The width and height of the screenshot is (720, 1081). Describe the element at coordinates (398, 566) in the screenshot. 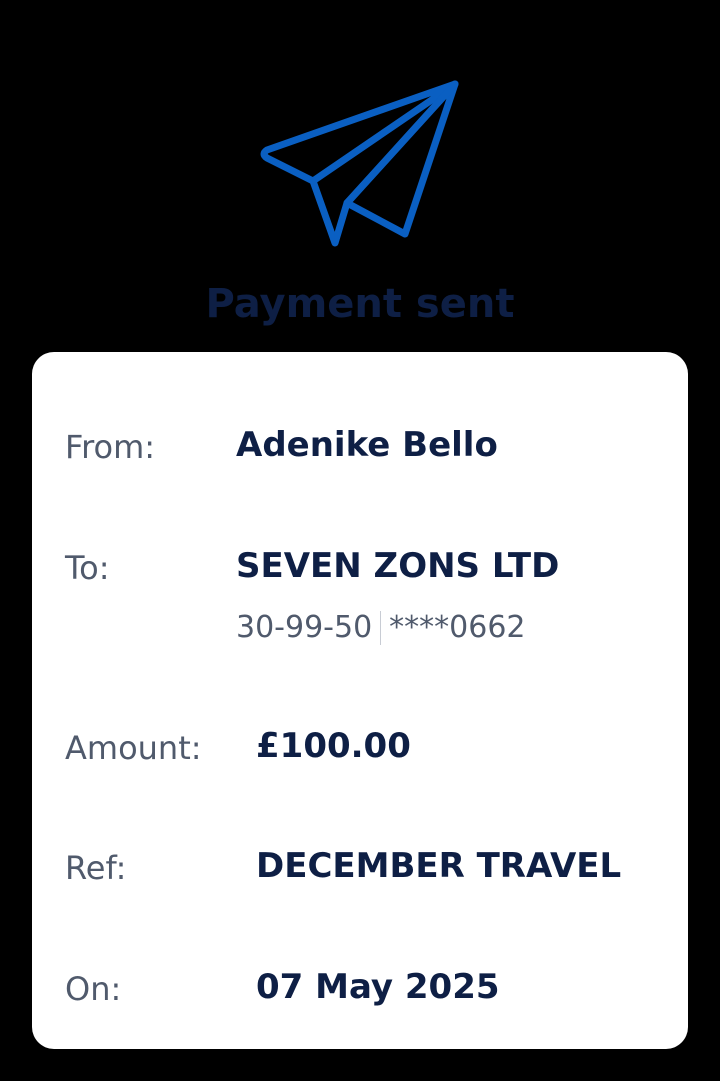

I see `to-value: SEVEN ZONS LTD` at that location.